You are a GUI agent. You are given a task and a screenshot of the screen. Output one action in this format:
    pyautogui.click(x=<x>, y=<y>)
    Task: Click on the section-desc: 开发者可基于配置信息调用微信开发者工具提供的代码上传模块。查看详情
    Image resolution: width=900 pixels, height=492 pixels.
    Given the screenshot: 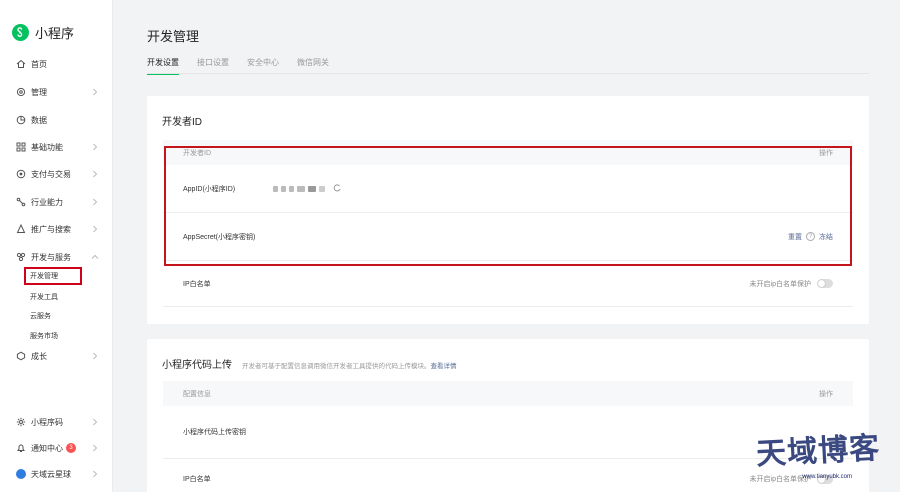 What is the action you would take?
    pyautogui.click(x=349, y=366)
    